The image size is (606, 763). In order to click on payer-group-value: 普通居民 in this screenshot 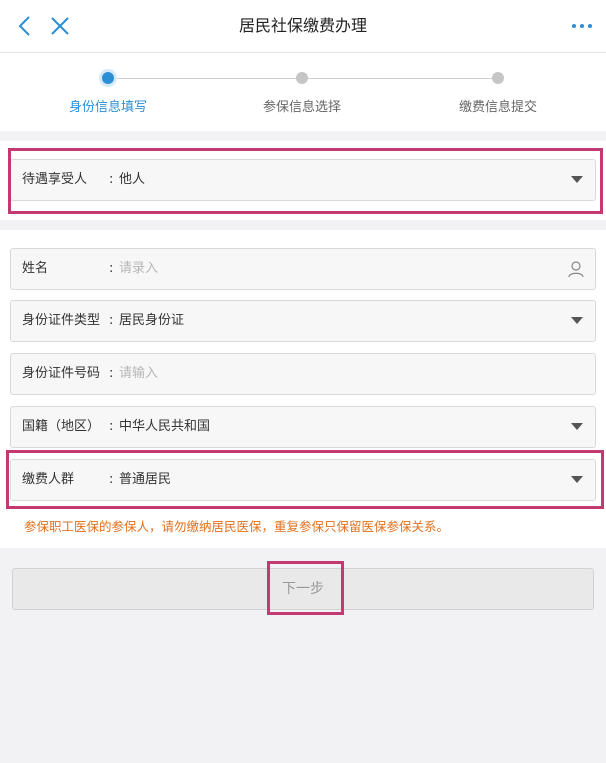, I will do `click(145, 479)`.